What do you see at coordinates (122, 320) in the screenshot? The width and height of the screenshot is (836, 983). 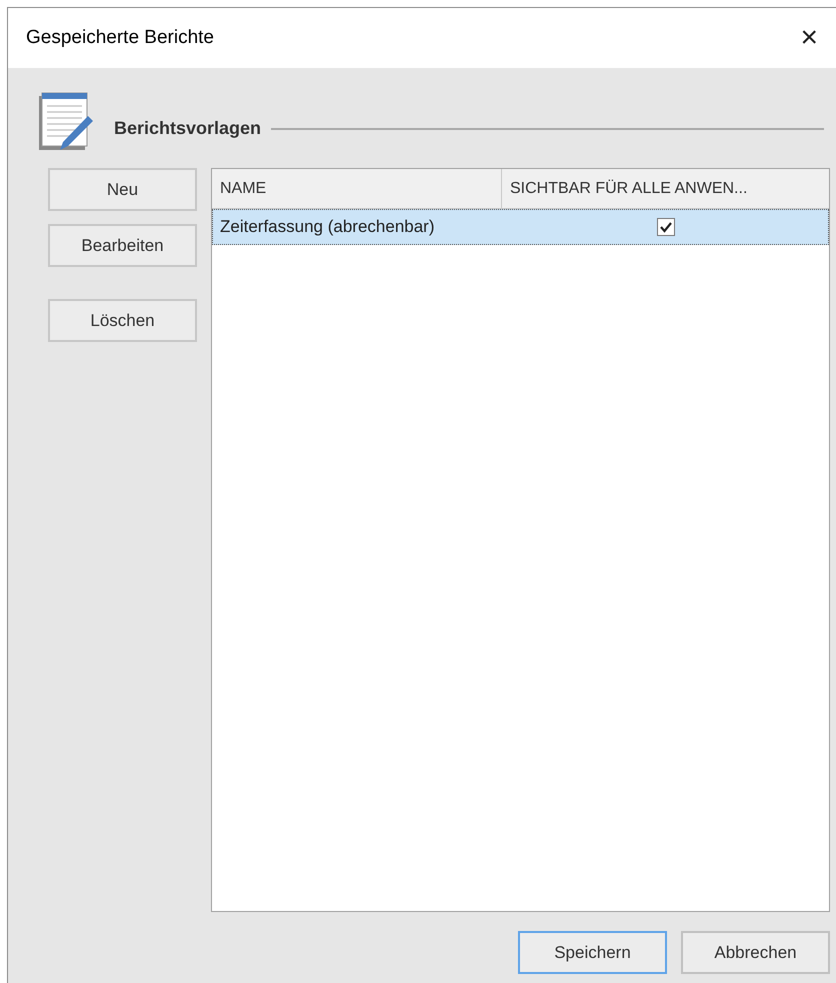 I see `side-button: Löschen` at bounding box center [122, 320].